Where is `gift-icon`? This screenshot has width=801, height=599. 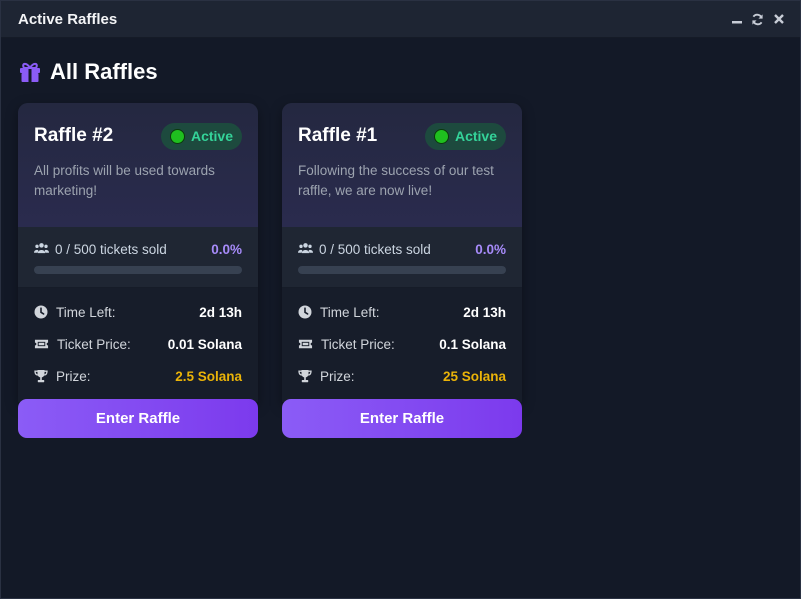 gift-icon is located at coordinates (30, 72).